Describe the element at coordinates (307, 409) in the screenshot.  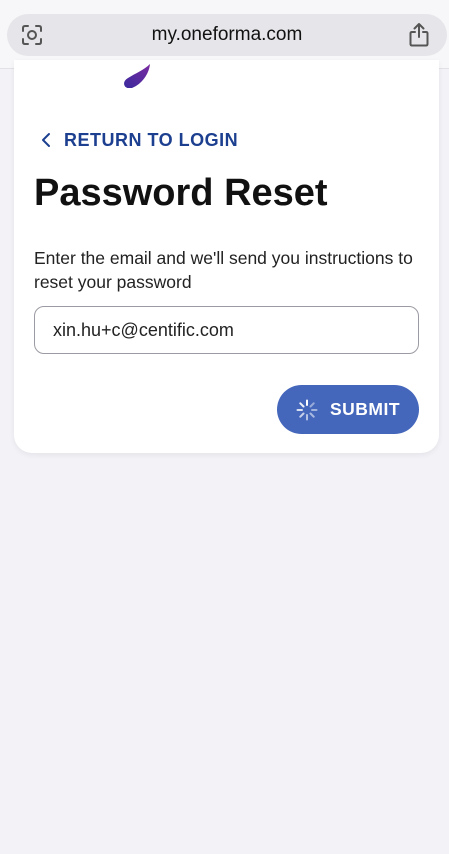
I see `loading-spinner-icon` at that location.